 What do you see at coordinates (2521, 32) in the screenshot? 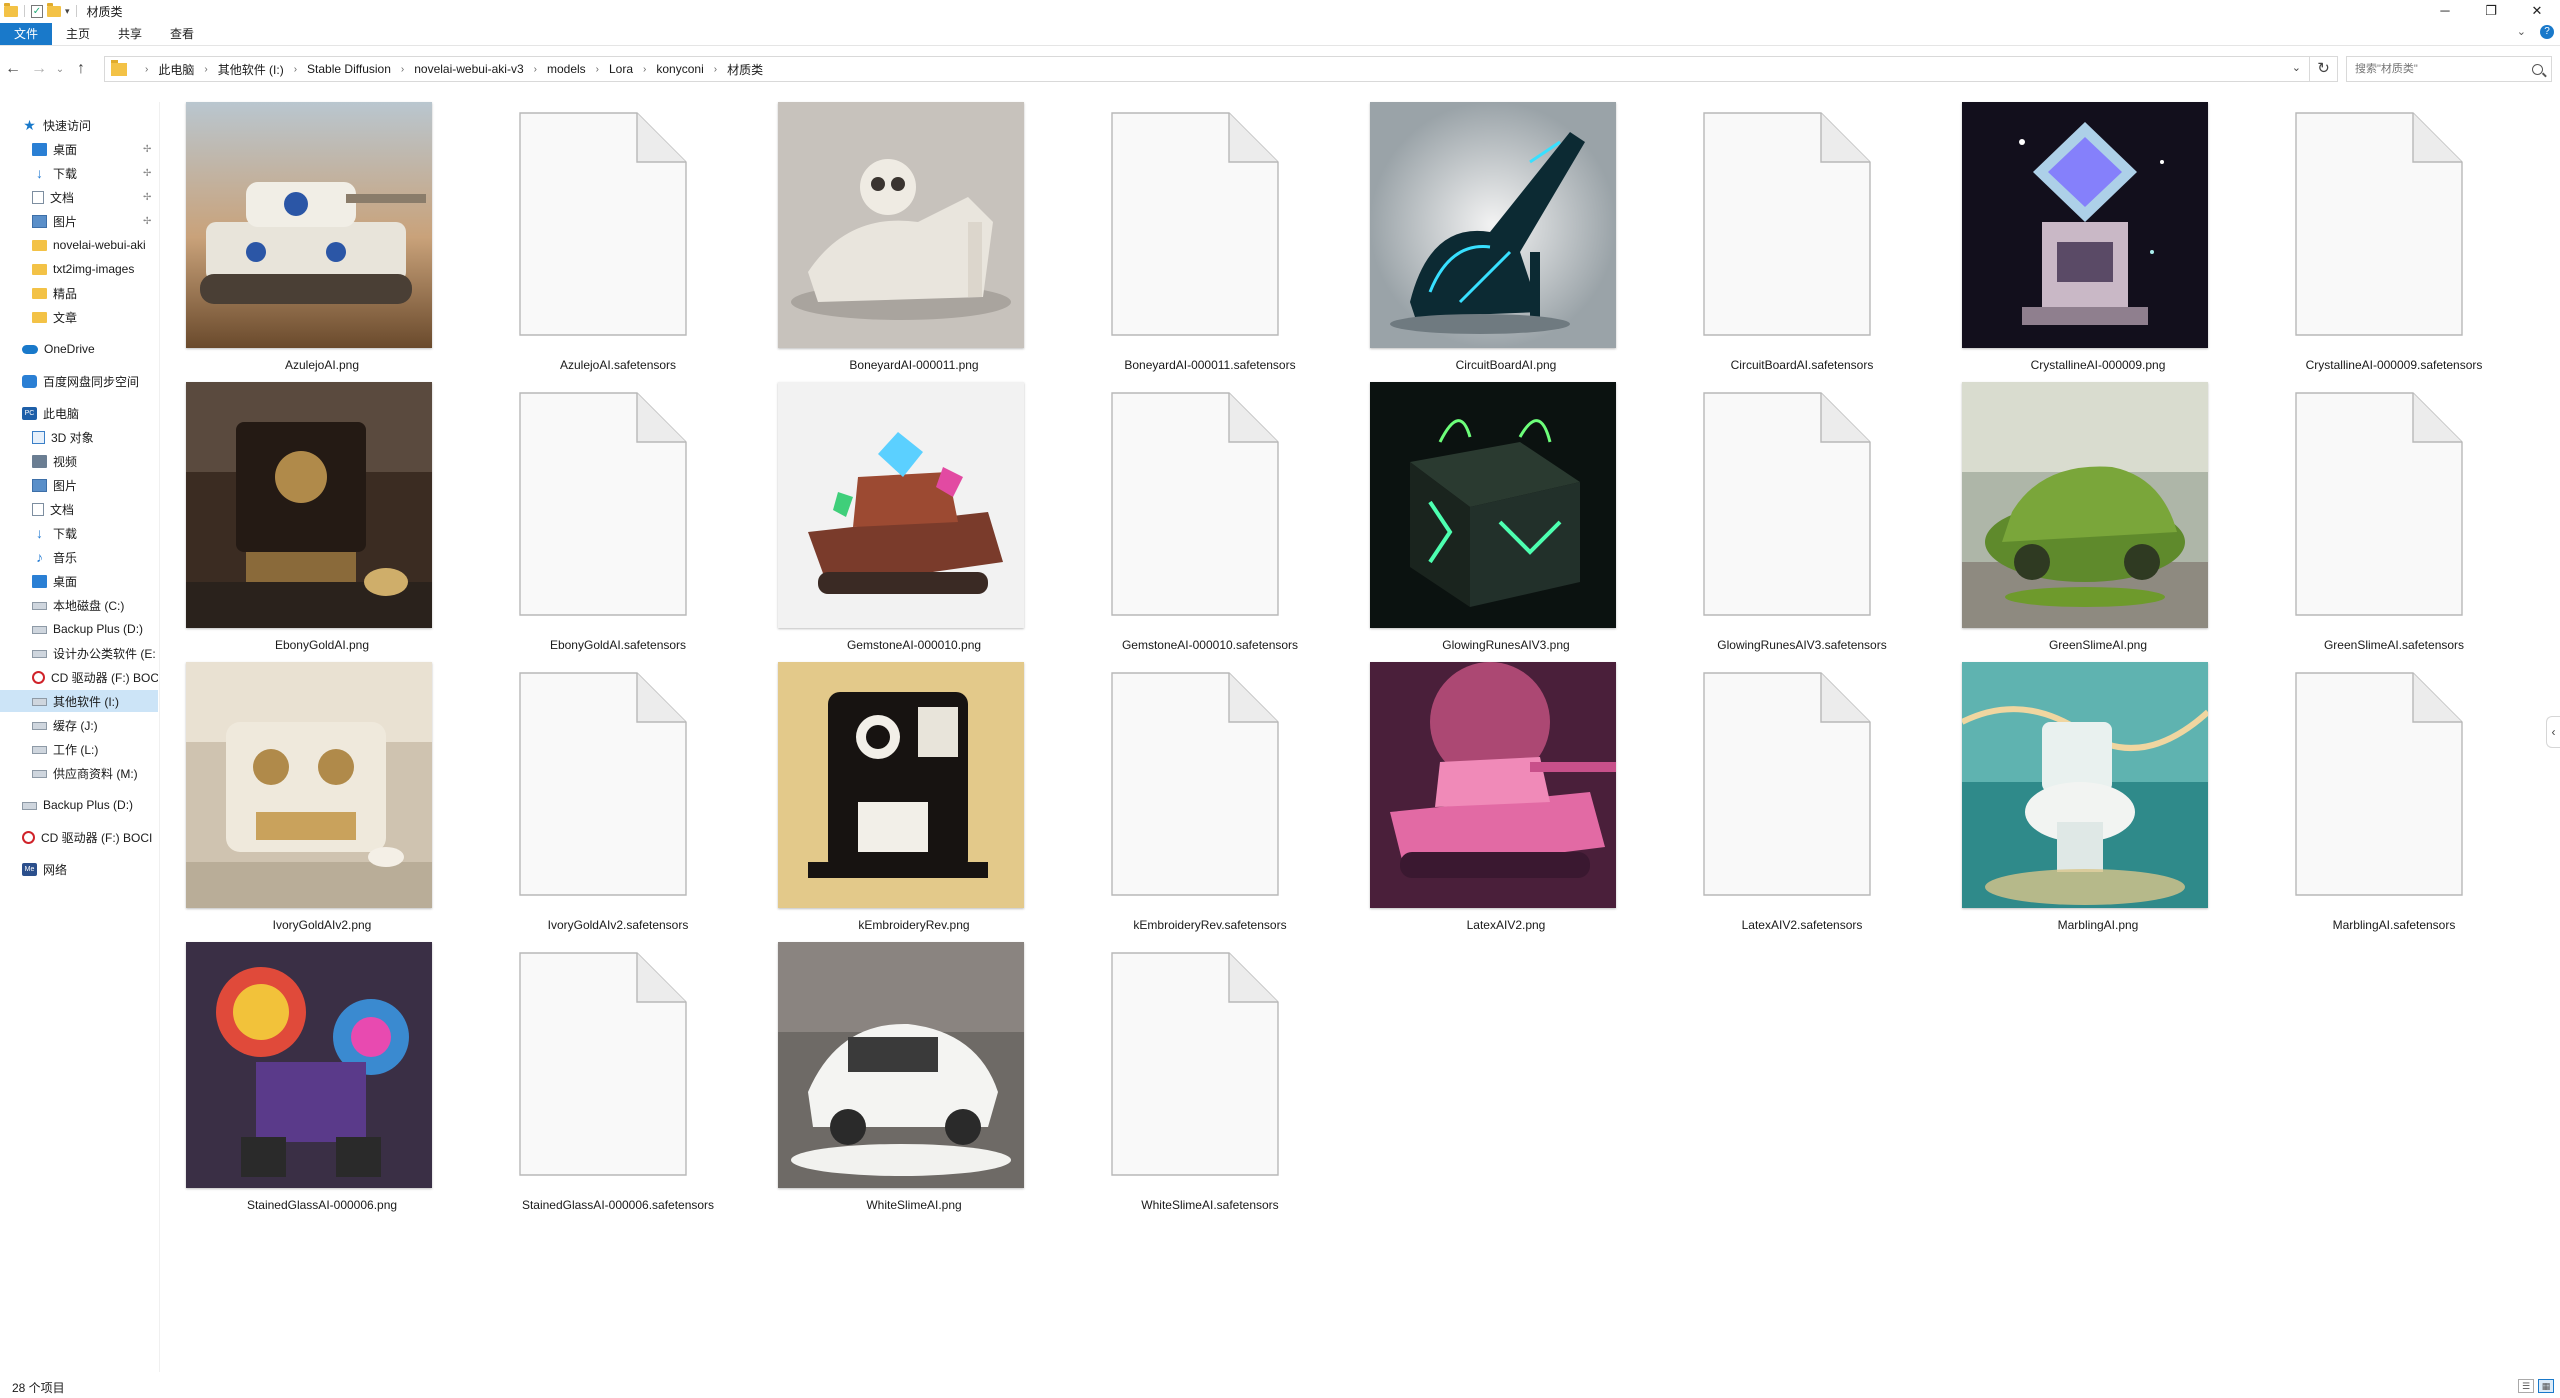
I see `expand-ribbon-chevron-icon: ⌄` at bounding box center [2521, 32].